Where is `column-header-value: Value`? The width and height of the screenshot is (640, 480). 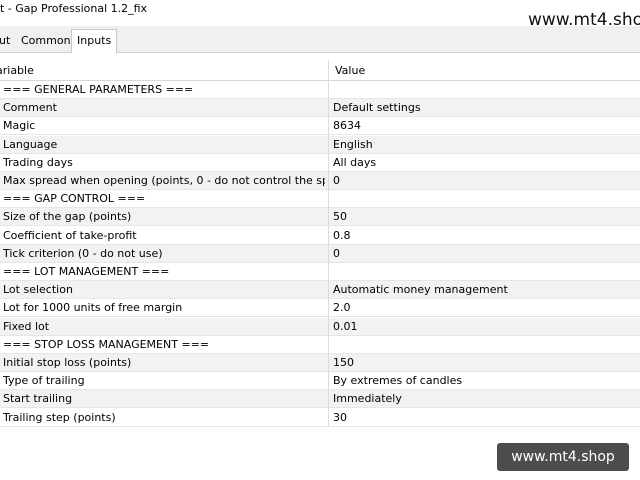 column-header-value: Value is located at coordinates (485, 70).